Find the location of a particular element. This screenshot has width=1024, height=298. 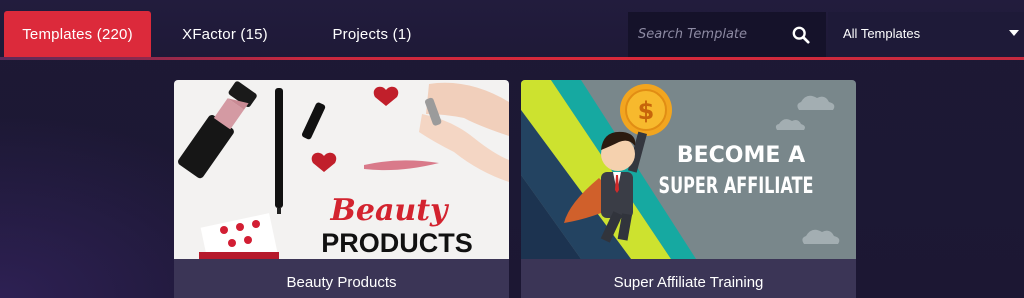

chevron-down-icon is located at coordinates (1014, 33).